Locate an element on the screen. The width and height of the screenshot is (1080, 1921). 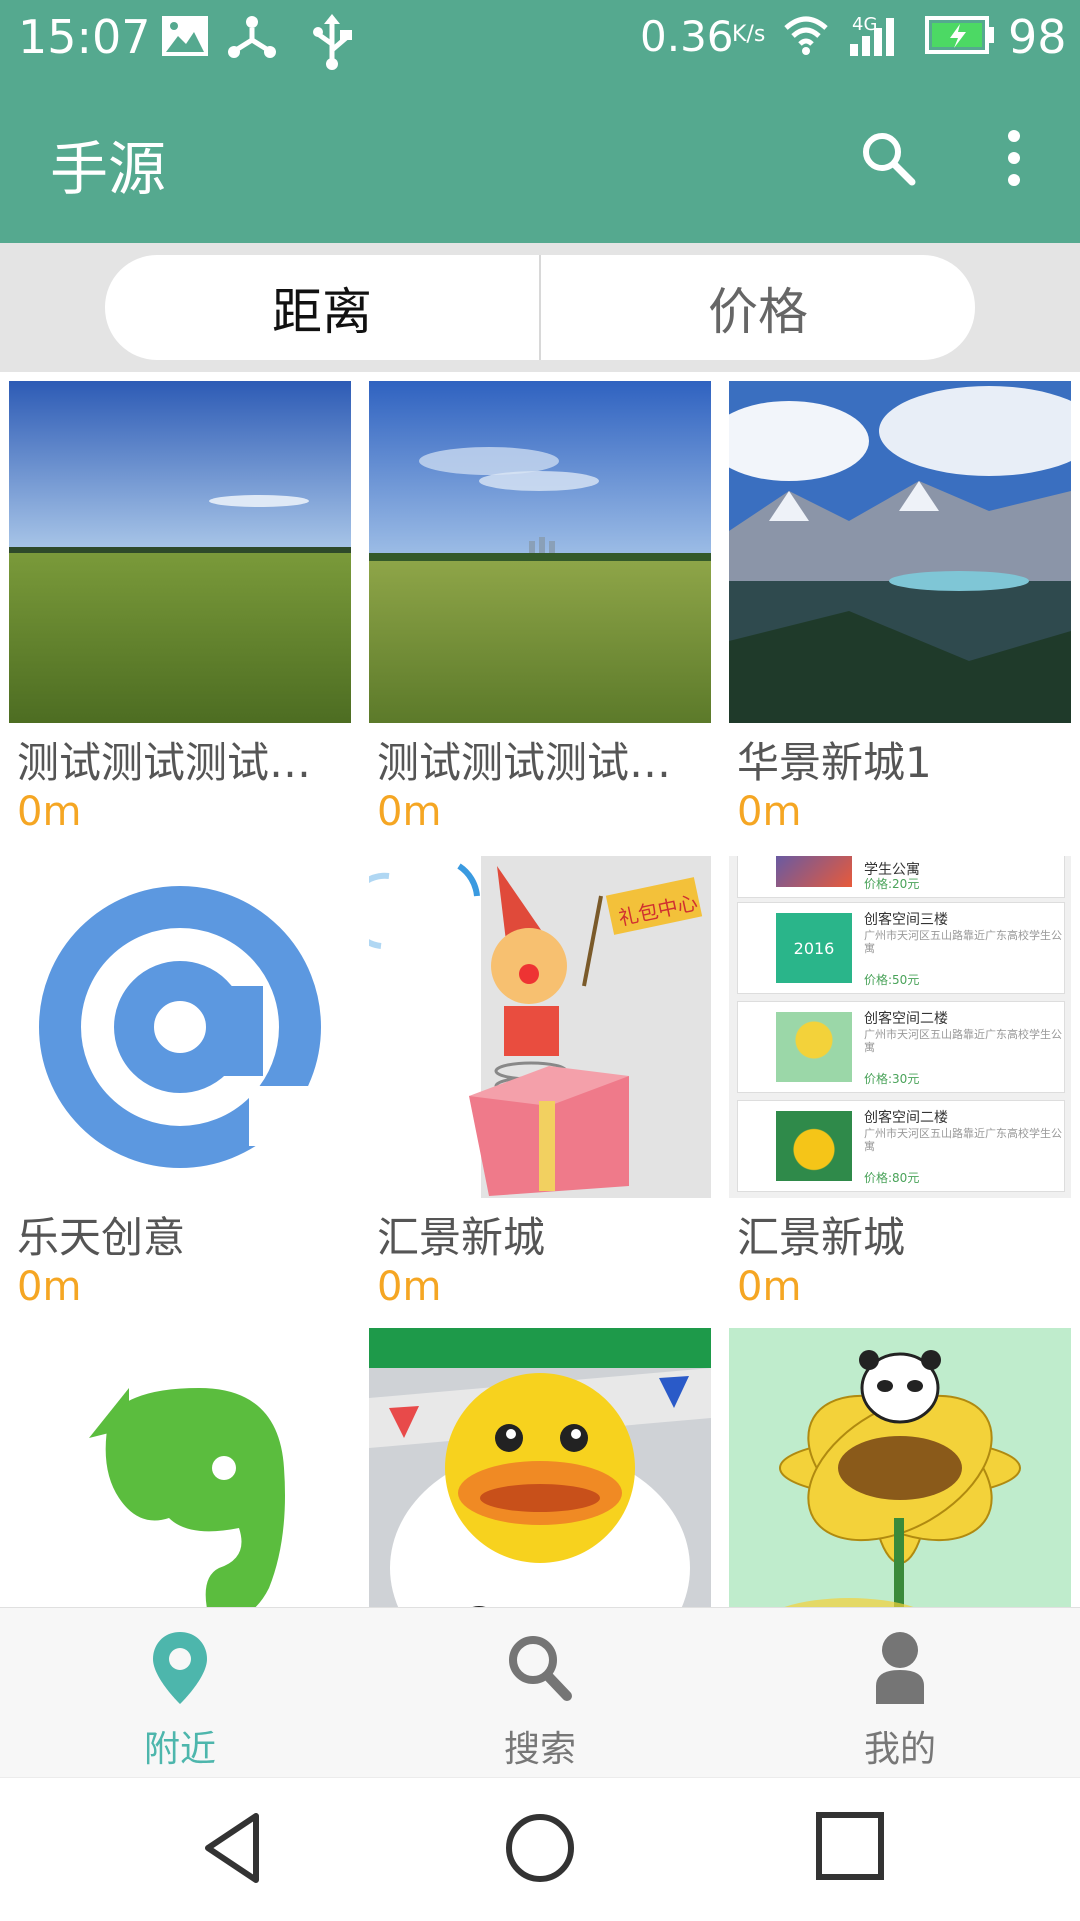
screenshot-list-card: 创客空间二楼 广州市天河区五山路靠近广东高校学生公寓 价格:80元 is located at coordinates (901, 1146).